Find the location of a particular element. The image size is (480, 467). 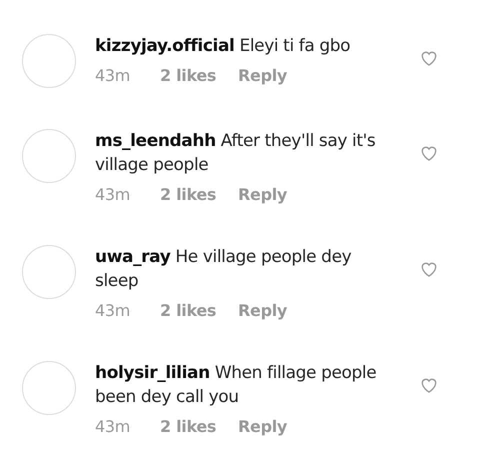

comment-text: uwa_ray He village people dey sleep is located at coordinates (223, 269).